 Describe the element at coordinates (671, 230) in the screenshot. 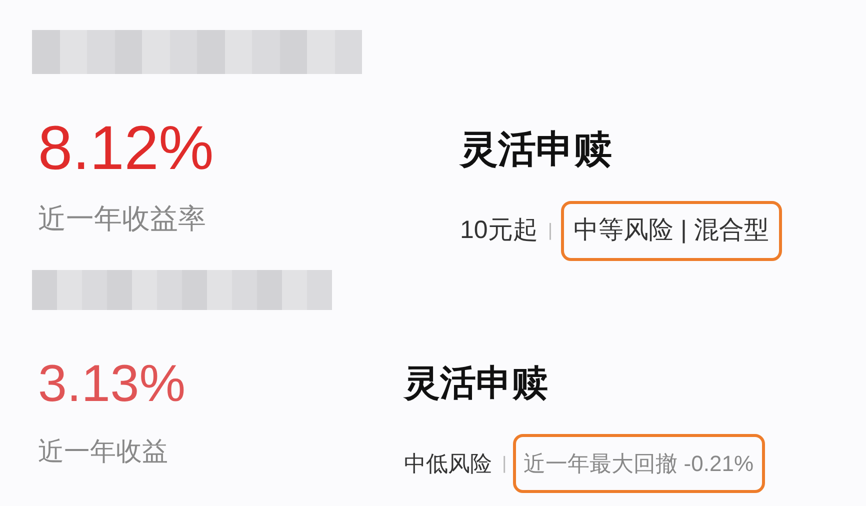

I see `highlighted-detail: 中等风险 | 混合型` at that location.